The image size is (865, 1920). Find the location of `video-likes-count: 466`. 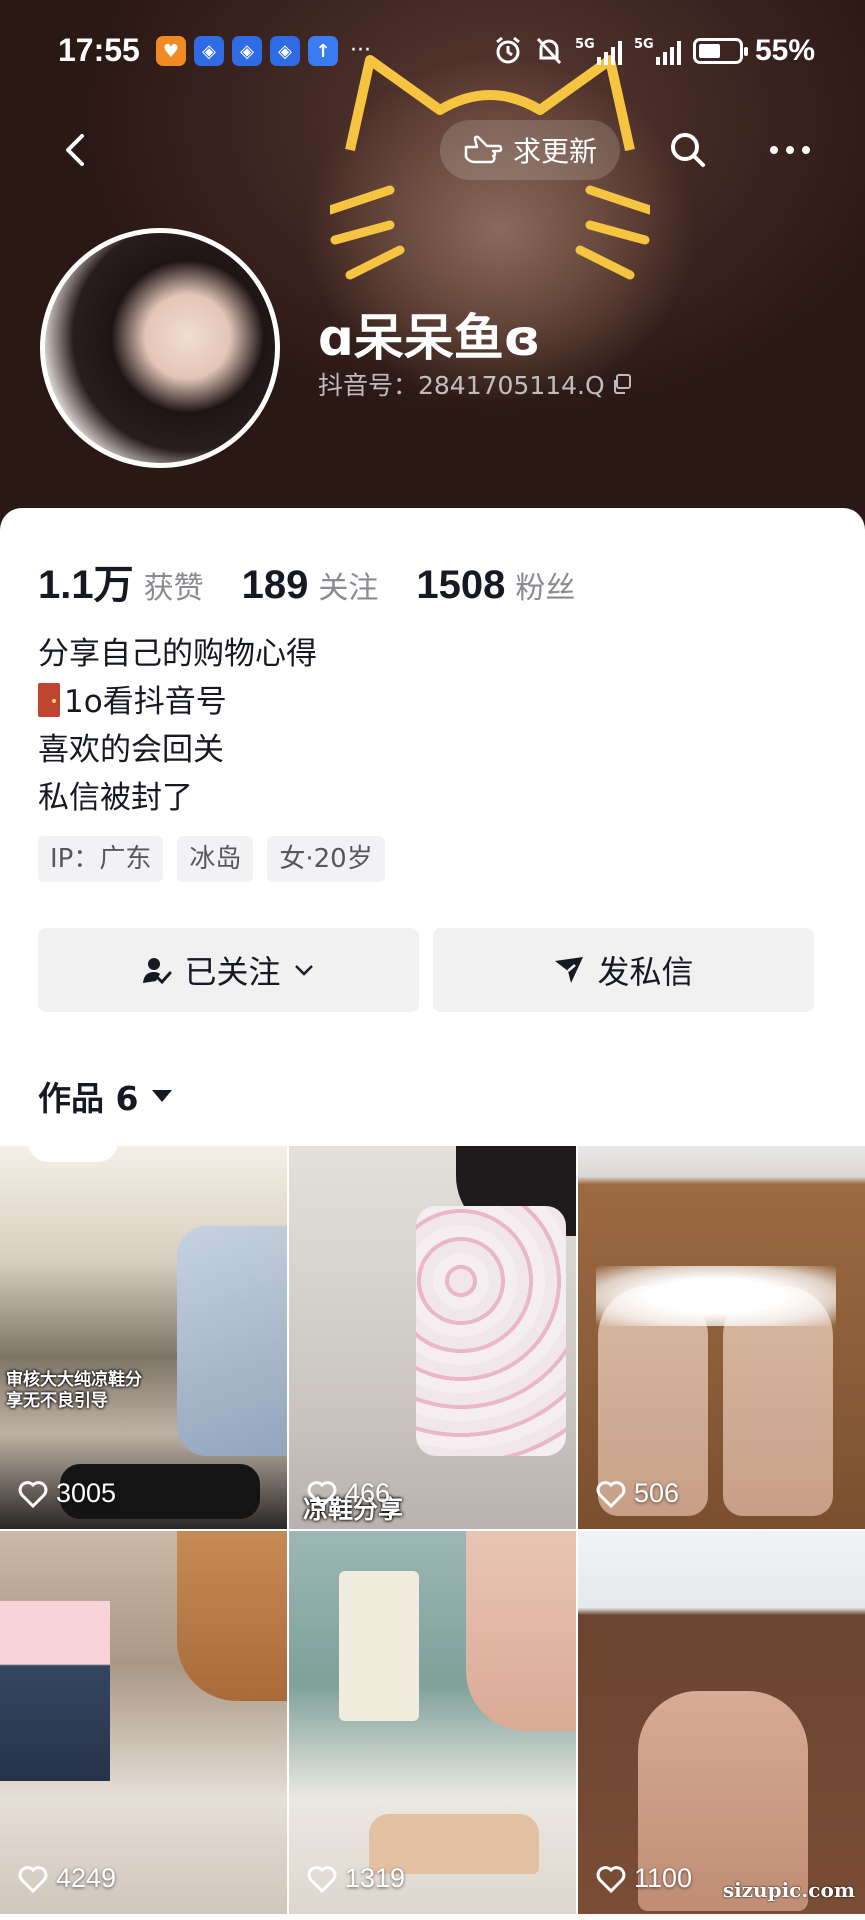

video-likes-count: 466 is located at coordinates (368, 1493).